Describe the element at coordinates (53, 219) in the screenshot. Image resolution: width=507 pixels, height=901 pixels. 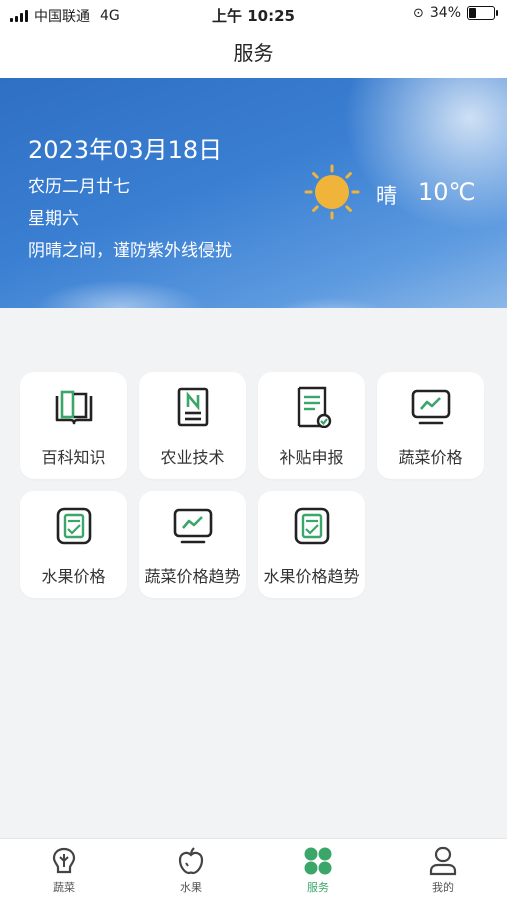
I see `weekday-label: 星期六` at that location.